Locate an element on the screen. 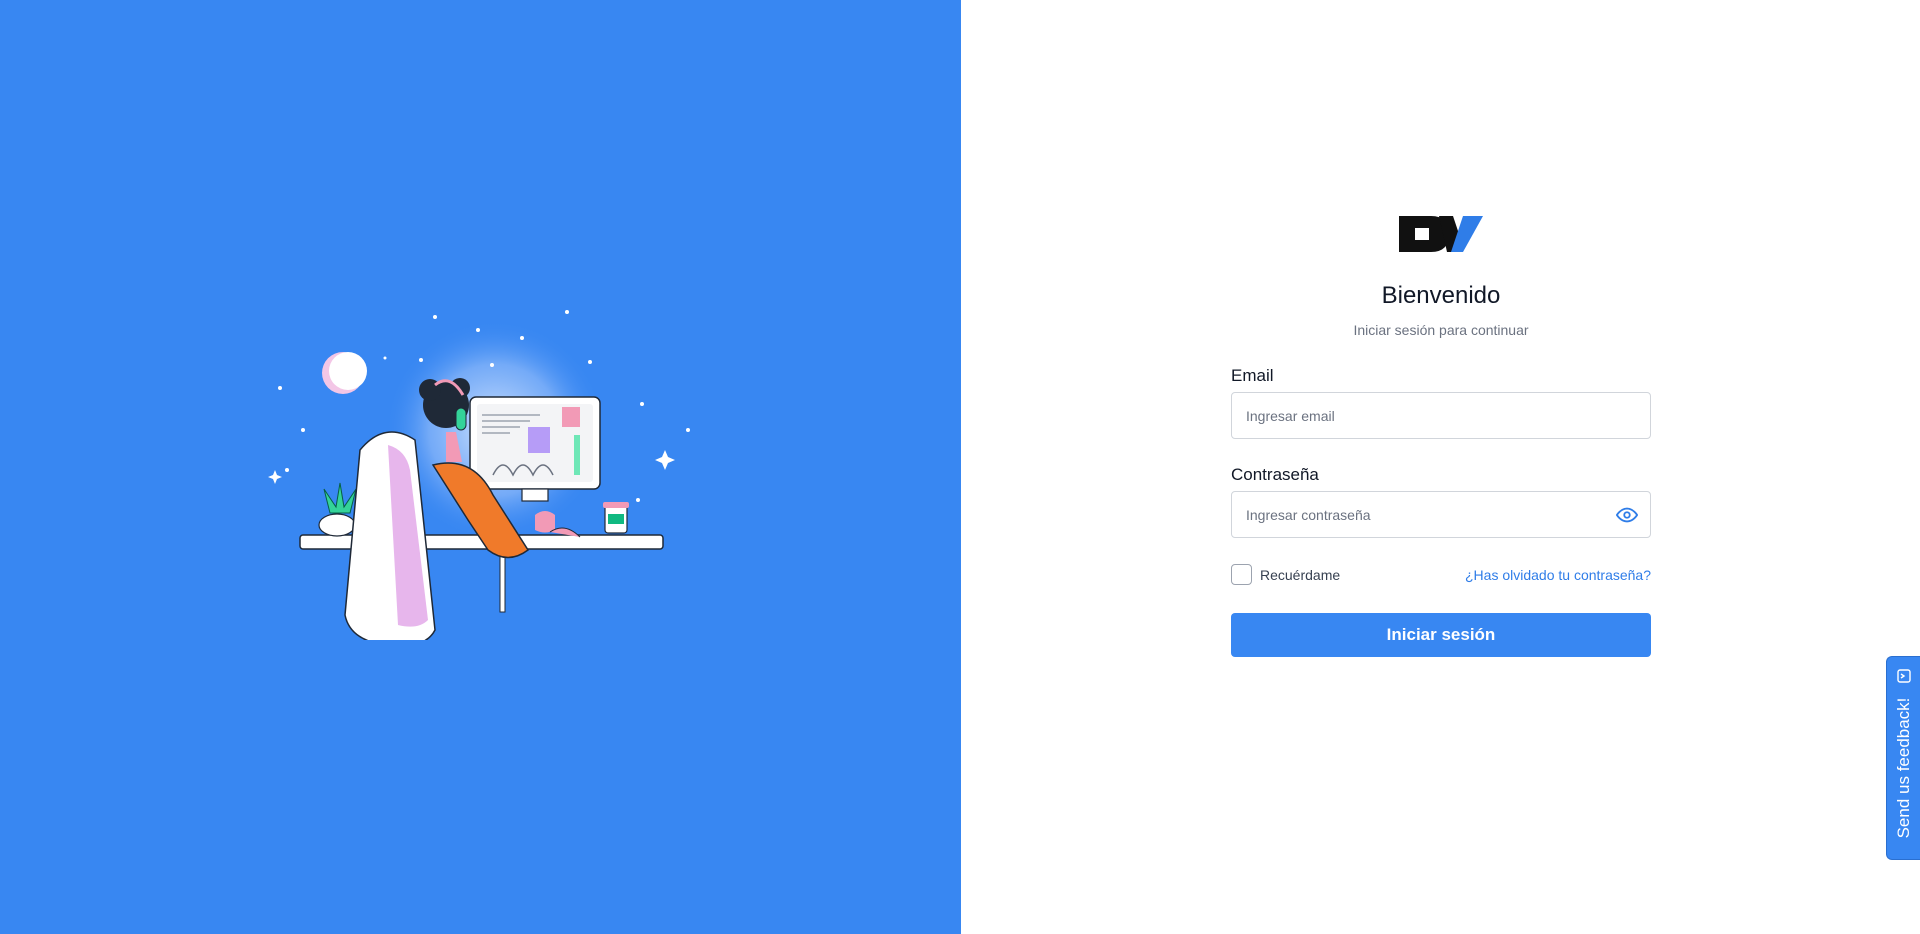 The height and width of the screenshot is (934, 1920). password-field is located at coordinates (1441, 514).